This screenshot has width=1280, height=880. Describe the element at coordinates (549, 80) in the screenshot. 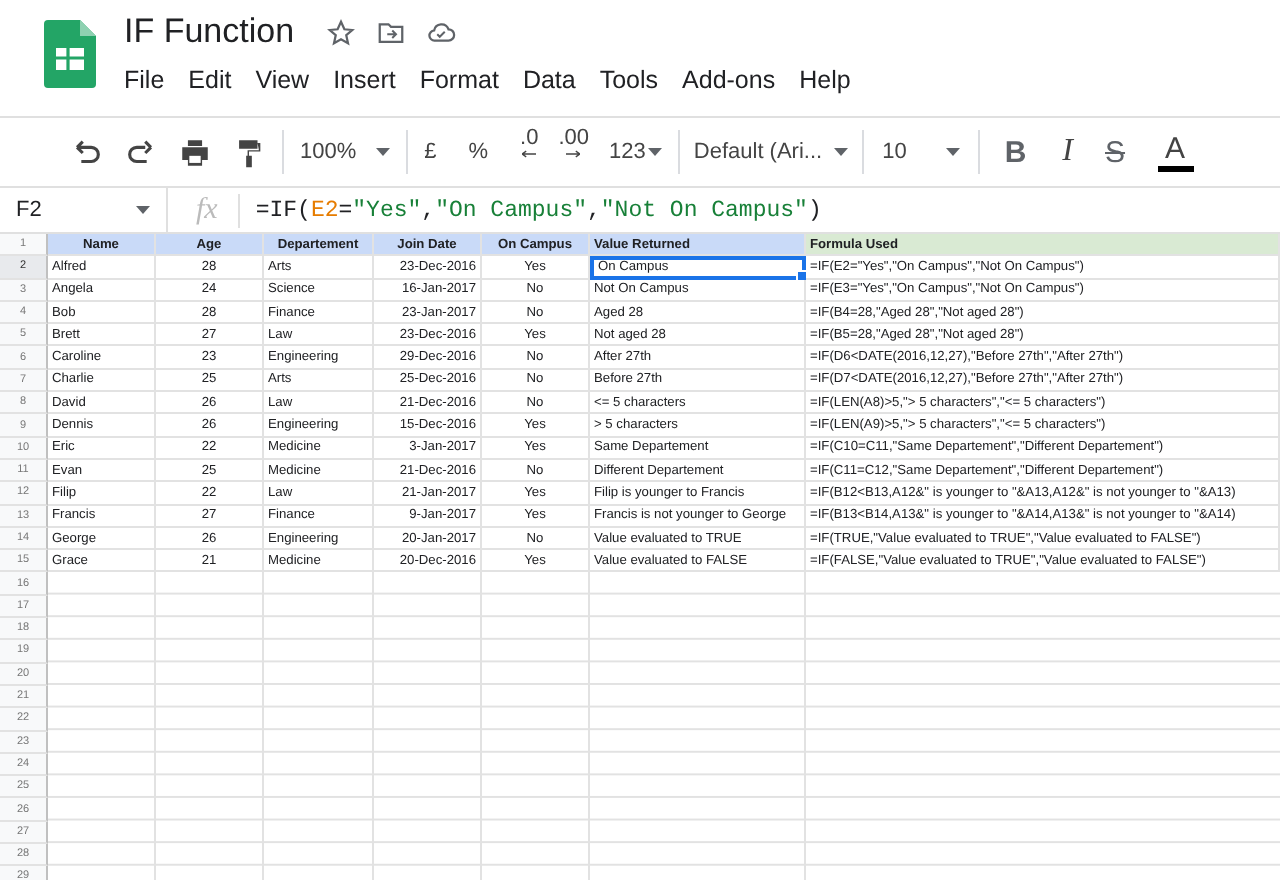

I see `menu-item: Data` at that location.